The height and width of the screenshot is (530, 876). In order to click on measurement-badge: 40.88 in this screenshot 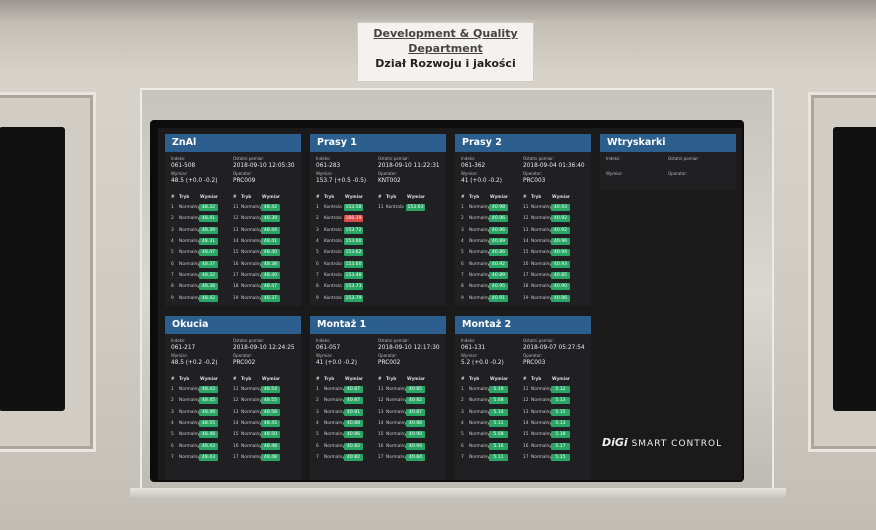, I will do `click(353, 424)`.